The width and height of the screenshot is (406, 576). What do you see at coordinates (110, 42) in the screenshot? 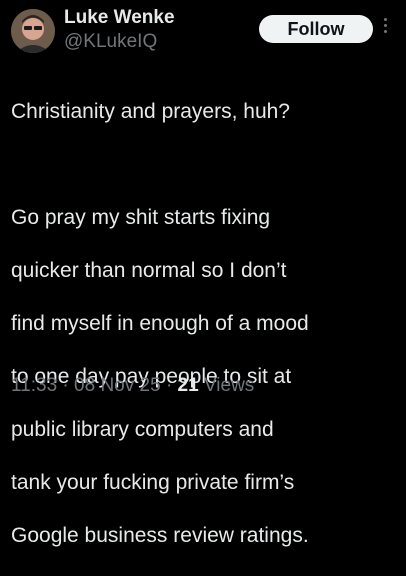
I see `user-handle: @KLukeIQ` at bounding box center [110, 42].